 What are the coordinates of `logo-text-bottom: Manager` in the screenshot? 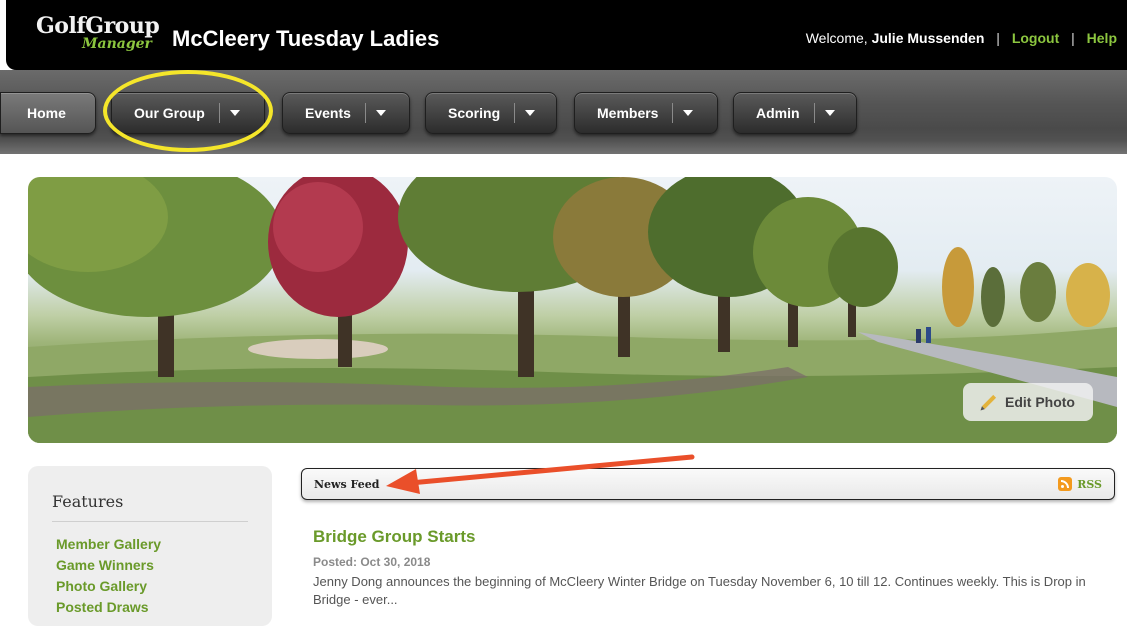 It's located at (117, 44).